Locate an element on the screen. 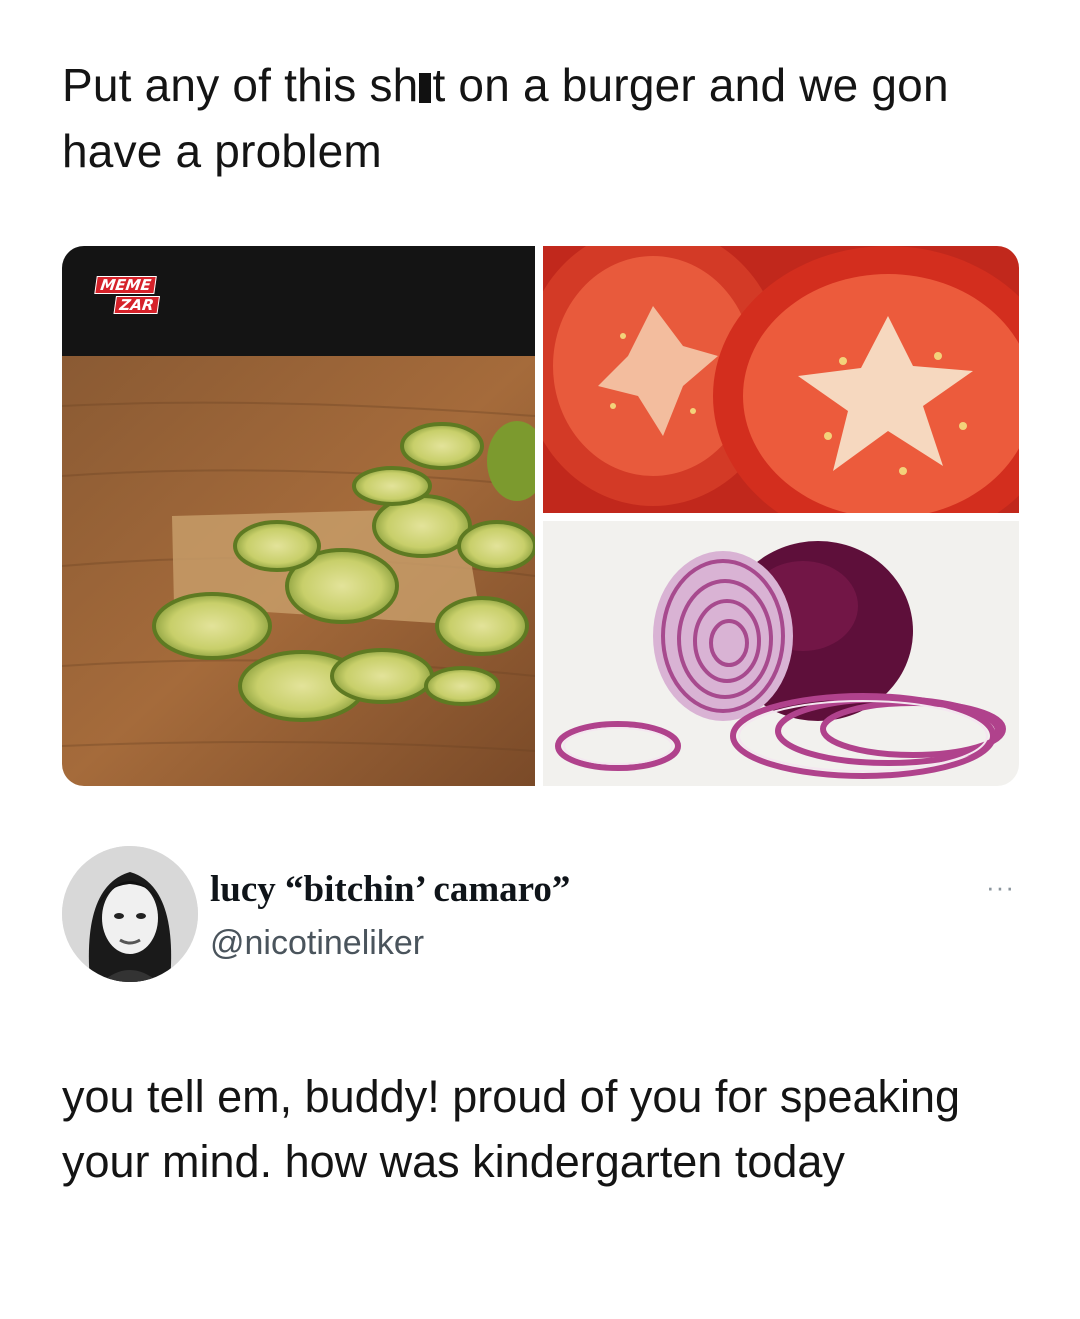 This screenshot has height=1319, width=1080. watermark-line-1: MEME is located at coordinates (126, 285).